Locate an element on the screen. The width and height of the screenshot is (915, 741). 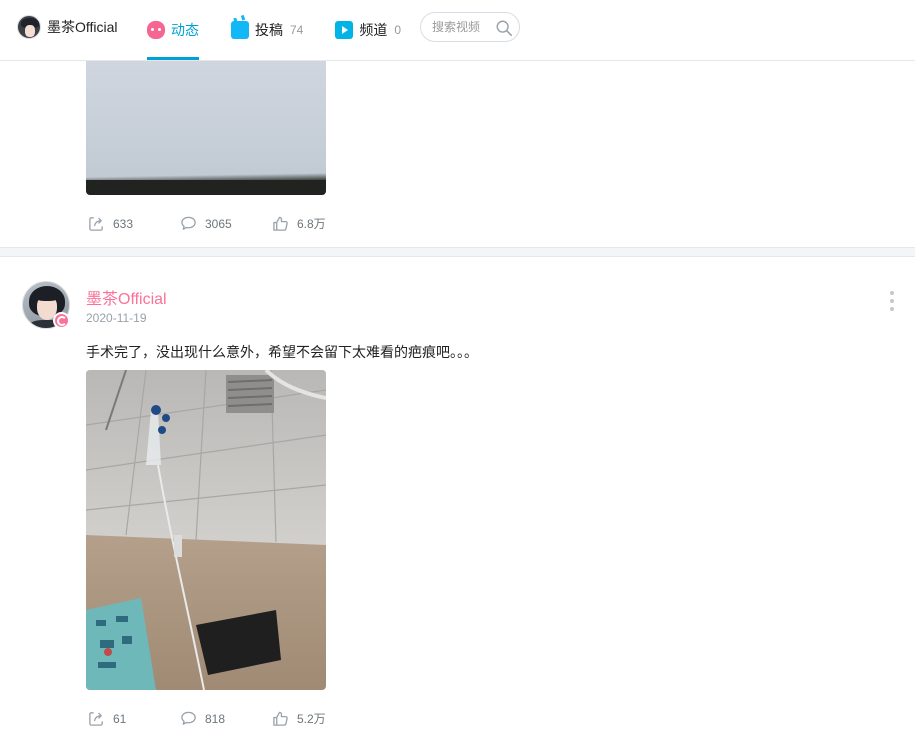
tab-count: 74 is located at coordinates (297, 30).